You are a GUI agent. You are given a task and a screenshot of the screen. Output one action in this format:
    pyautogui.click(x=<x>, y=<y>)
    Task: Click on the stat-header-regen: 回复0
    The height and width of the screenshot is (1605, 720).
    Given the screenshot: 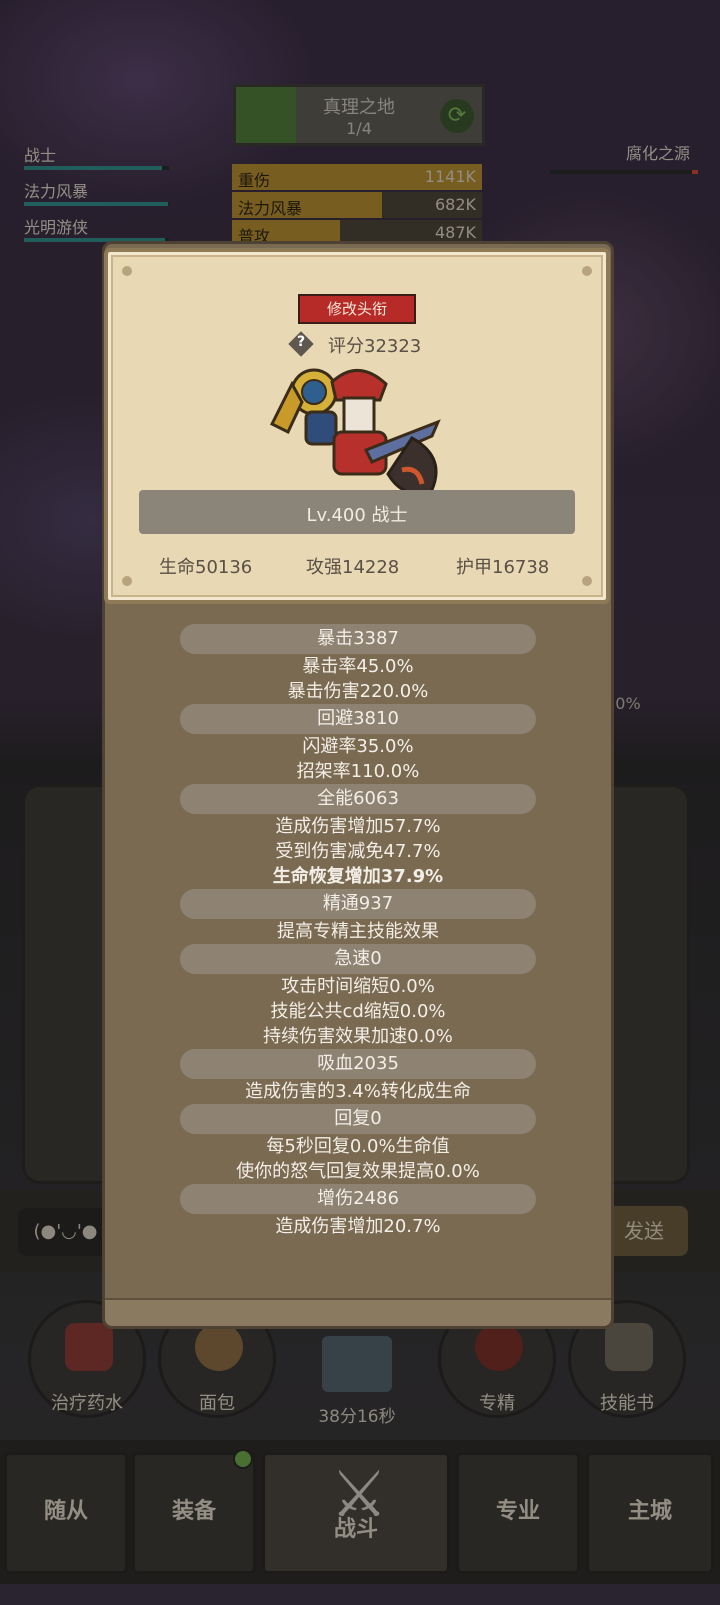 What is the action you would take?
    pyautogui.click(x=358, y=1119)
    